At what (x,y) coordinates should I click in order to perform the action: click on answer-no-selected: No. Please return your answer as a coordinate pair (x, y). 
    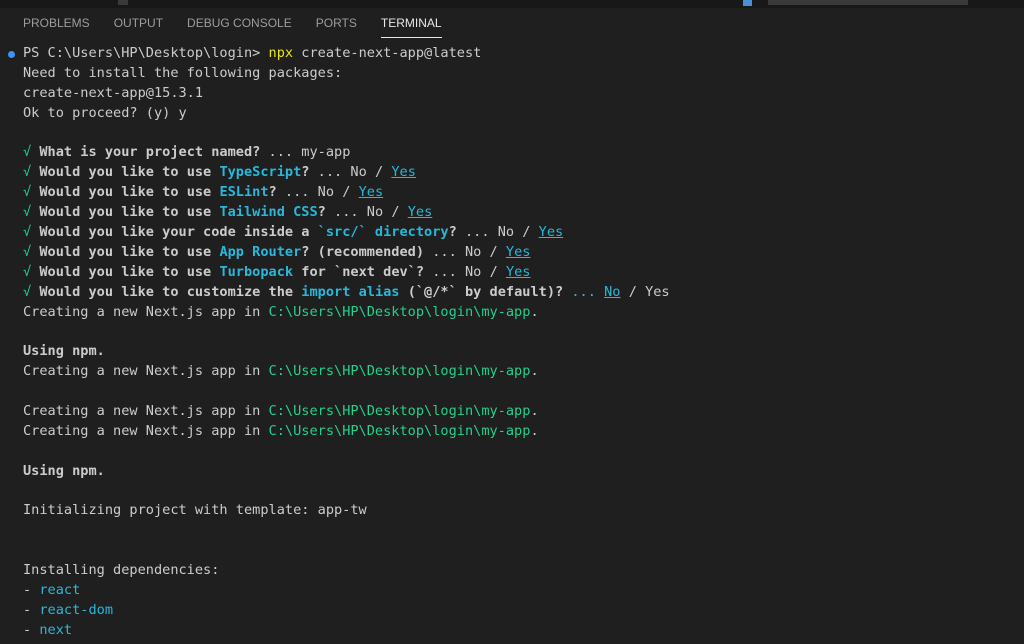
    Looking at the image, I should click on (612, 291).